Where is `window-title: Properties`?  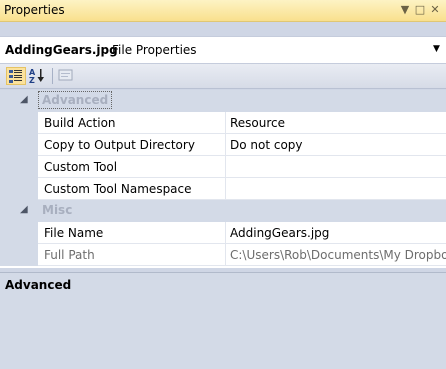
window-title: Properties is located at coordinates (34, 10).